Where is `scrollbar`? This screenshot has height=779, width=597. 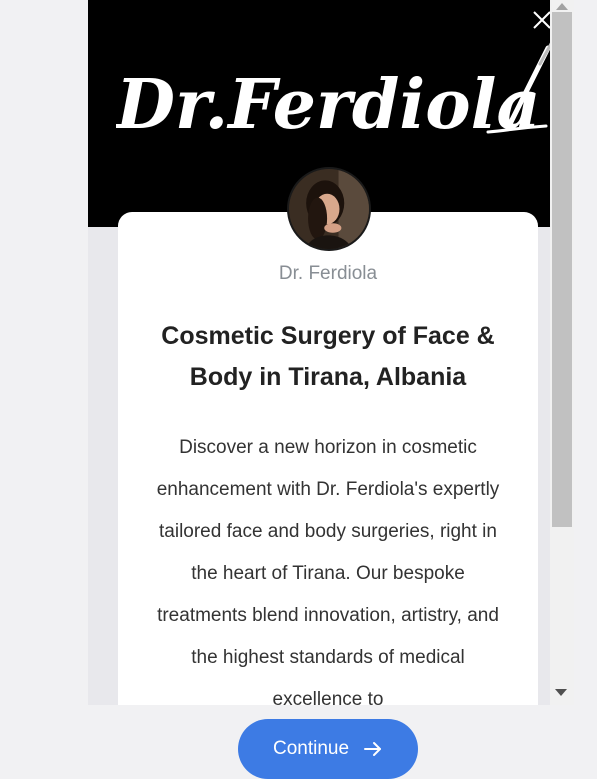 scrollbar is located at coordinates (562, 352).